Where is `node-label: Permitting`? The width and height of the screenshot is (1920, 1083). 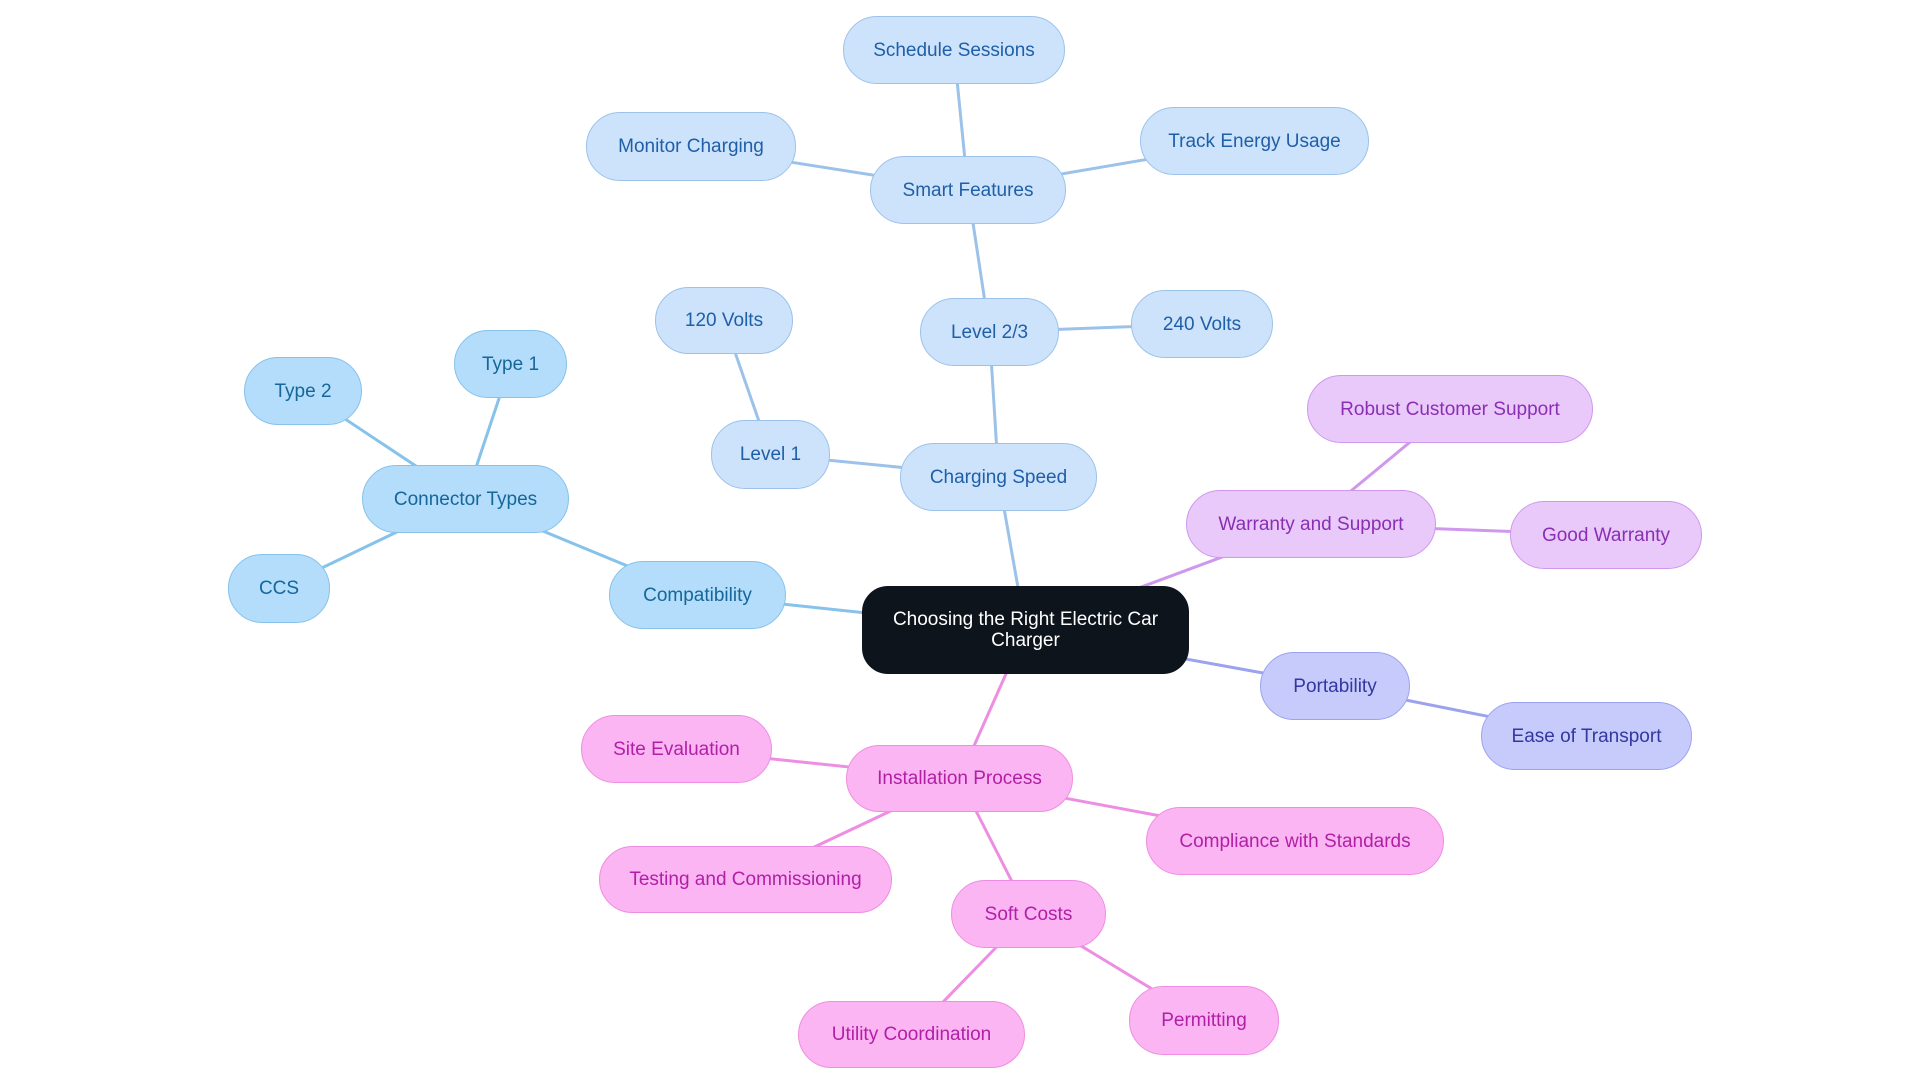 node-label: Permitting is located at coordinates (1204, 1020).